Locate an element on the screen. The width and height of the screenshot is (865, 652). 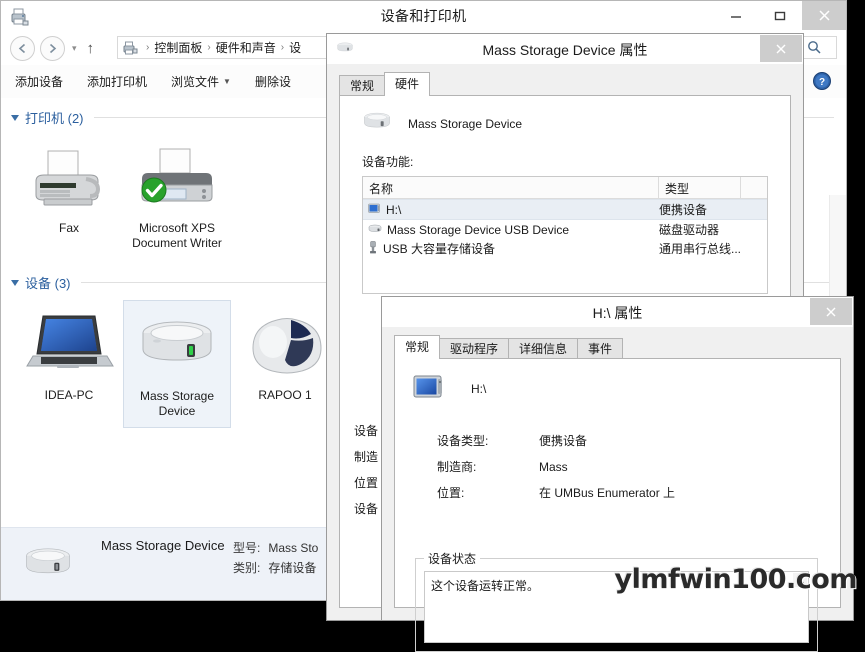
chevron-down-icon: ▼ is located at coordinates (227, 81).